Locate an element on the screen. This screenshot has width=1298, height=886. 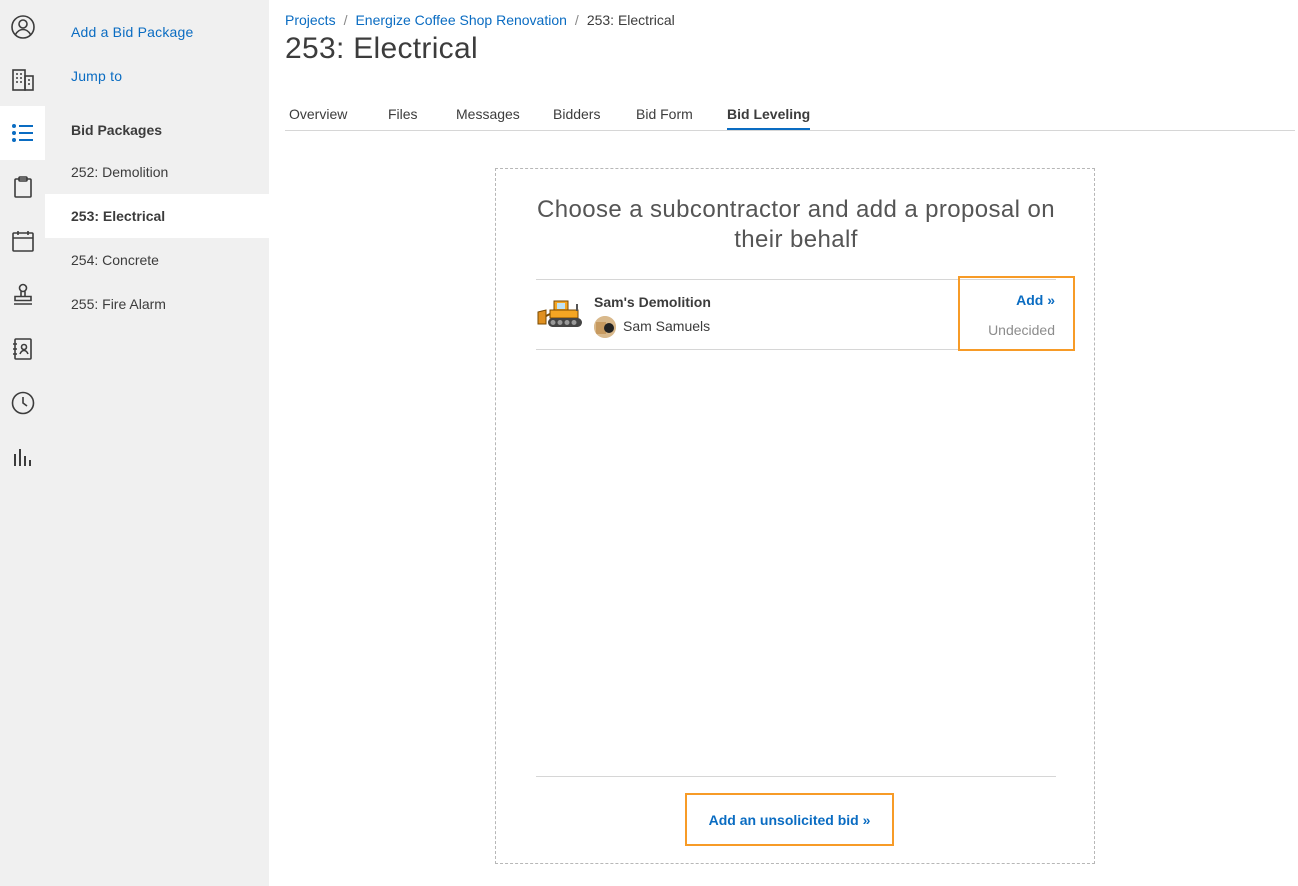
contacts-book-icon is located at coordinates (22, 349).